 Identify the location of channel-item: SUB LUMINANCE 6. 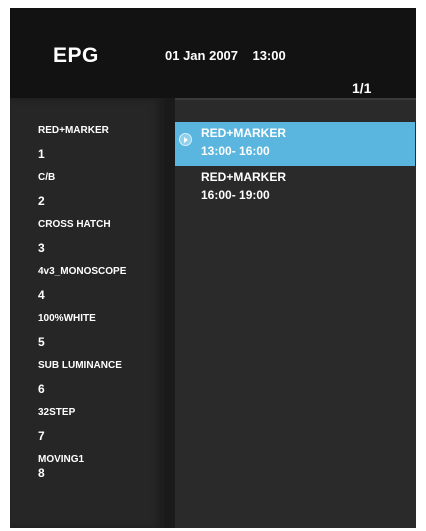
(82, 383).